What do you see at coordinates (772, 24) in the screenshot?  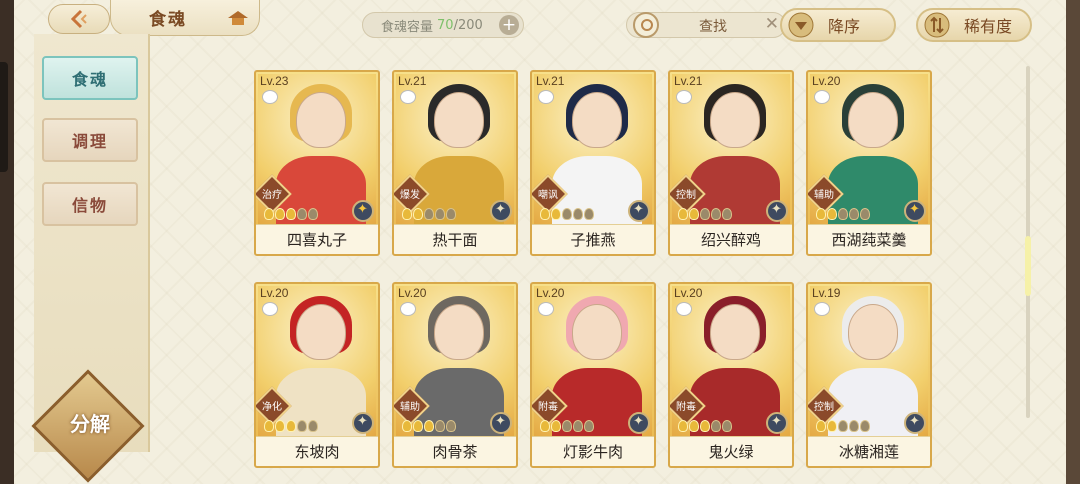 I see `clear-search-icon: ✕` at bounding box center [772, 24].